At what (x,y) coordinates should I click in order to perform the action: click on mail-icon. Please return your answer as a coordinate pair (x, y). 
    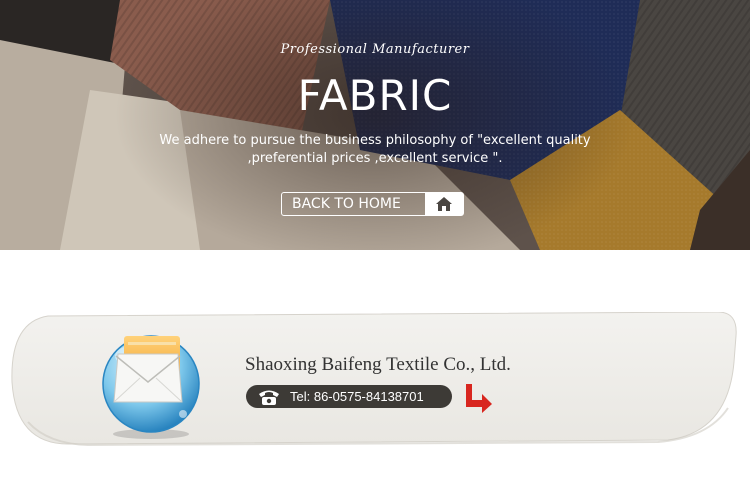
    Looking at the image, I should click on (151, 383).